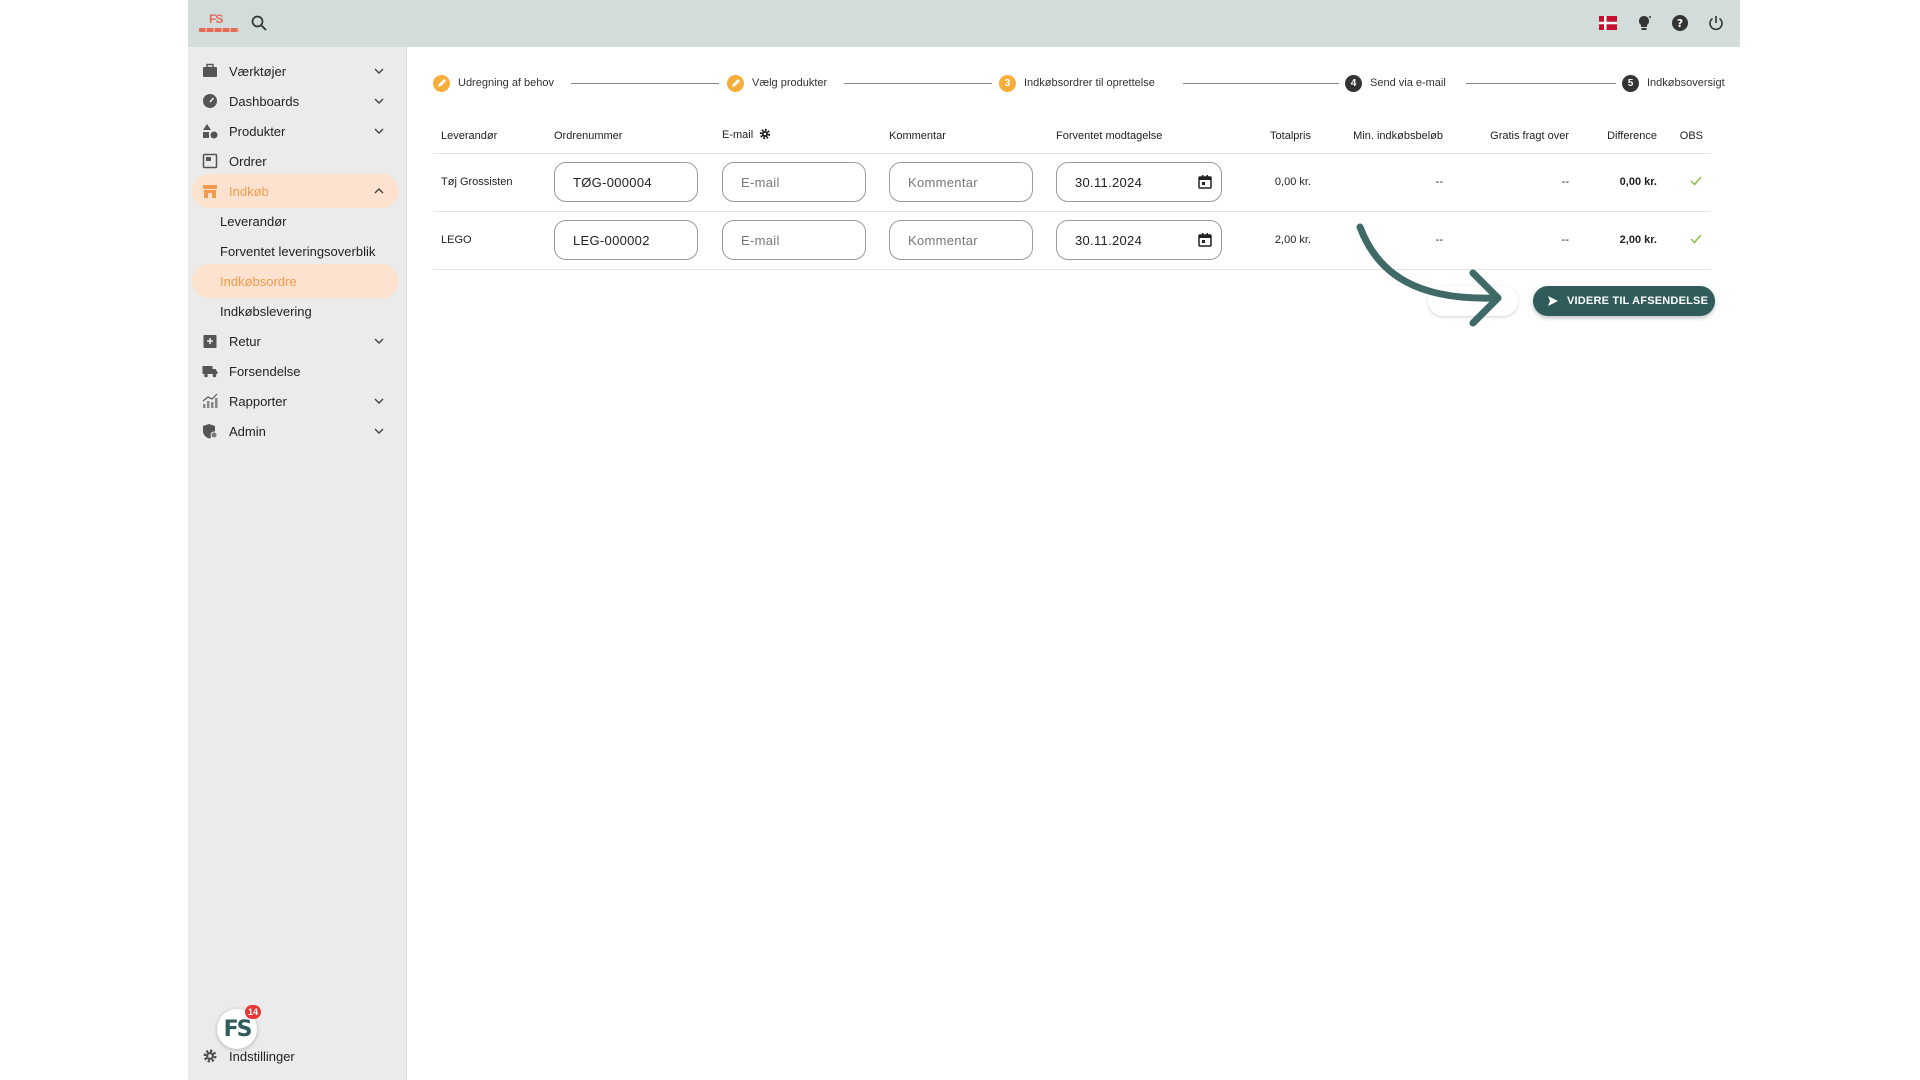 The width and height of the screenshot is (1920, 1080). What do you see at coordinates (1473, 301) in the screenshot?
I see `secondary-button` at bounding box center [1473, 301].